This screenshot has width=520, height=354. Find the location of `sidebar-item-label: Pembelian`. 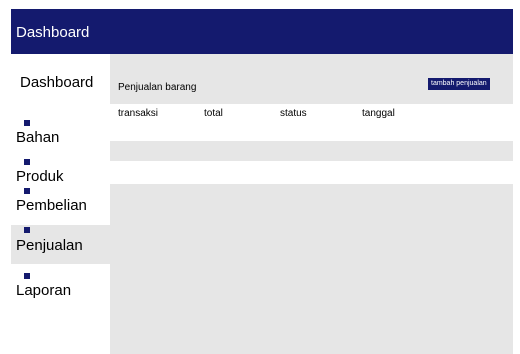

sidebar-item-label: Pembelian is located at coordinates (51, 205).